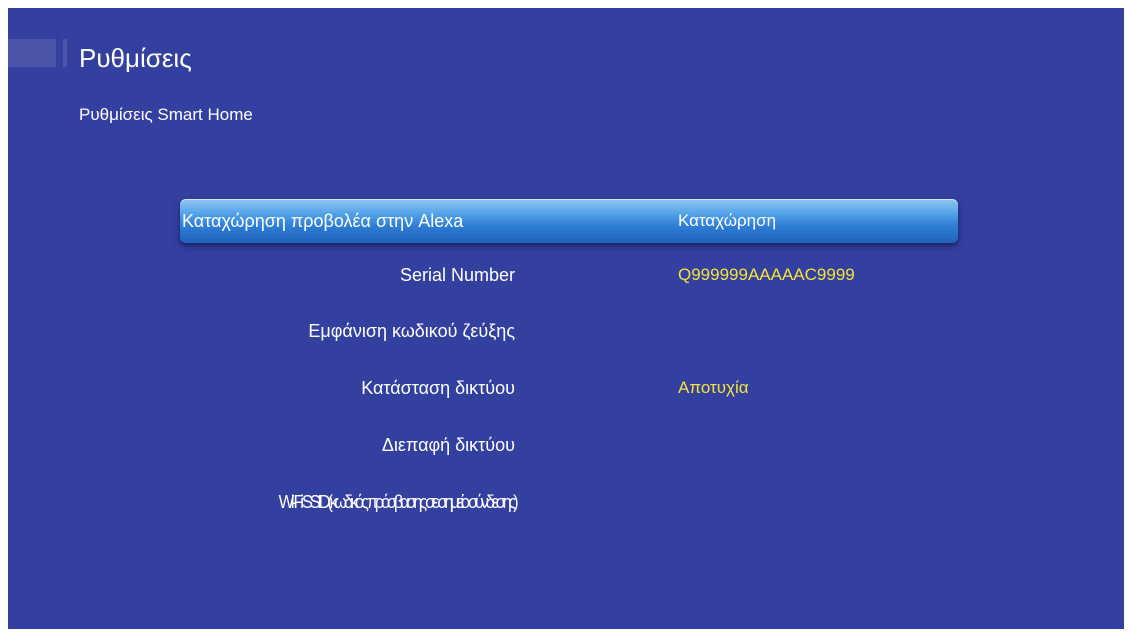  Describe the element at coordinates (411, 331) in the screenshot. I see `setting-label: Εμφάνιση κωδικού ζεύξης` at that location.